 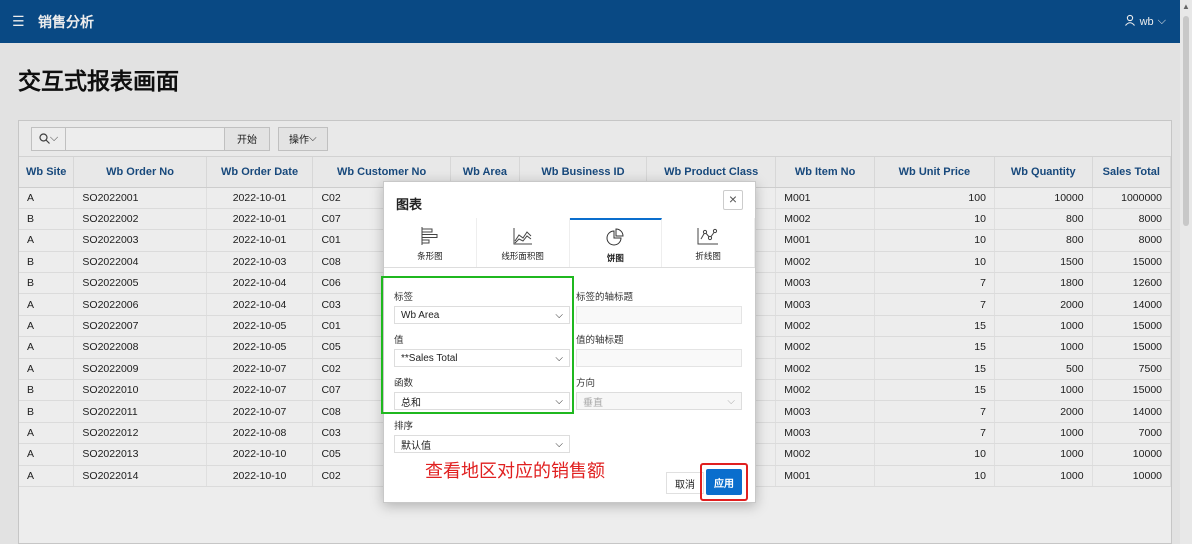 I want to click on label-axis-title-label: 标签的轴标题, so click(x=605, y=297).